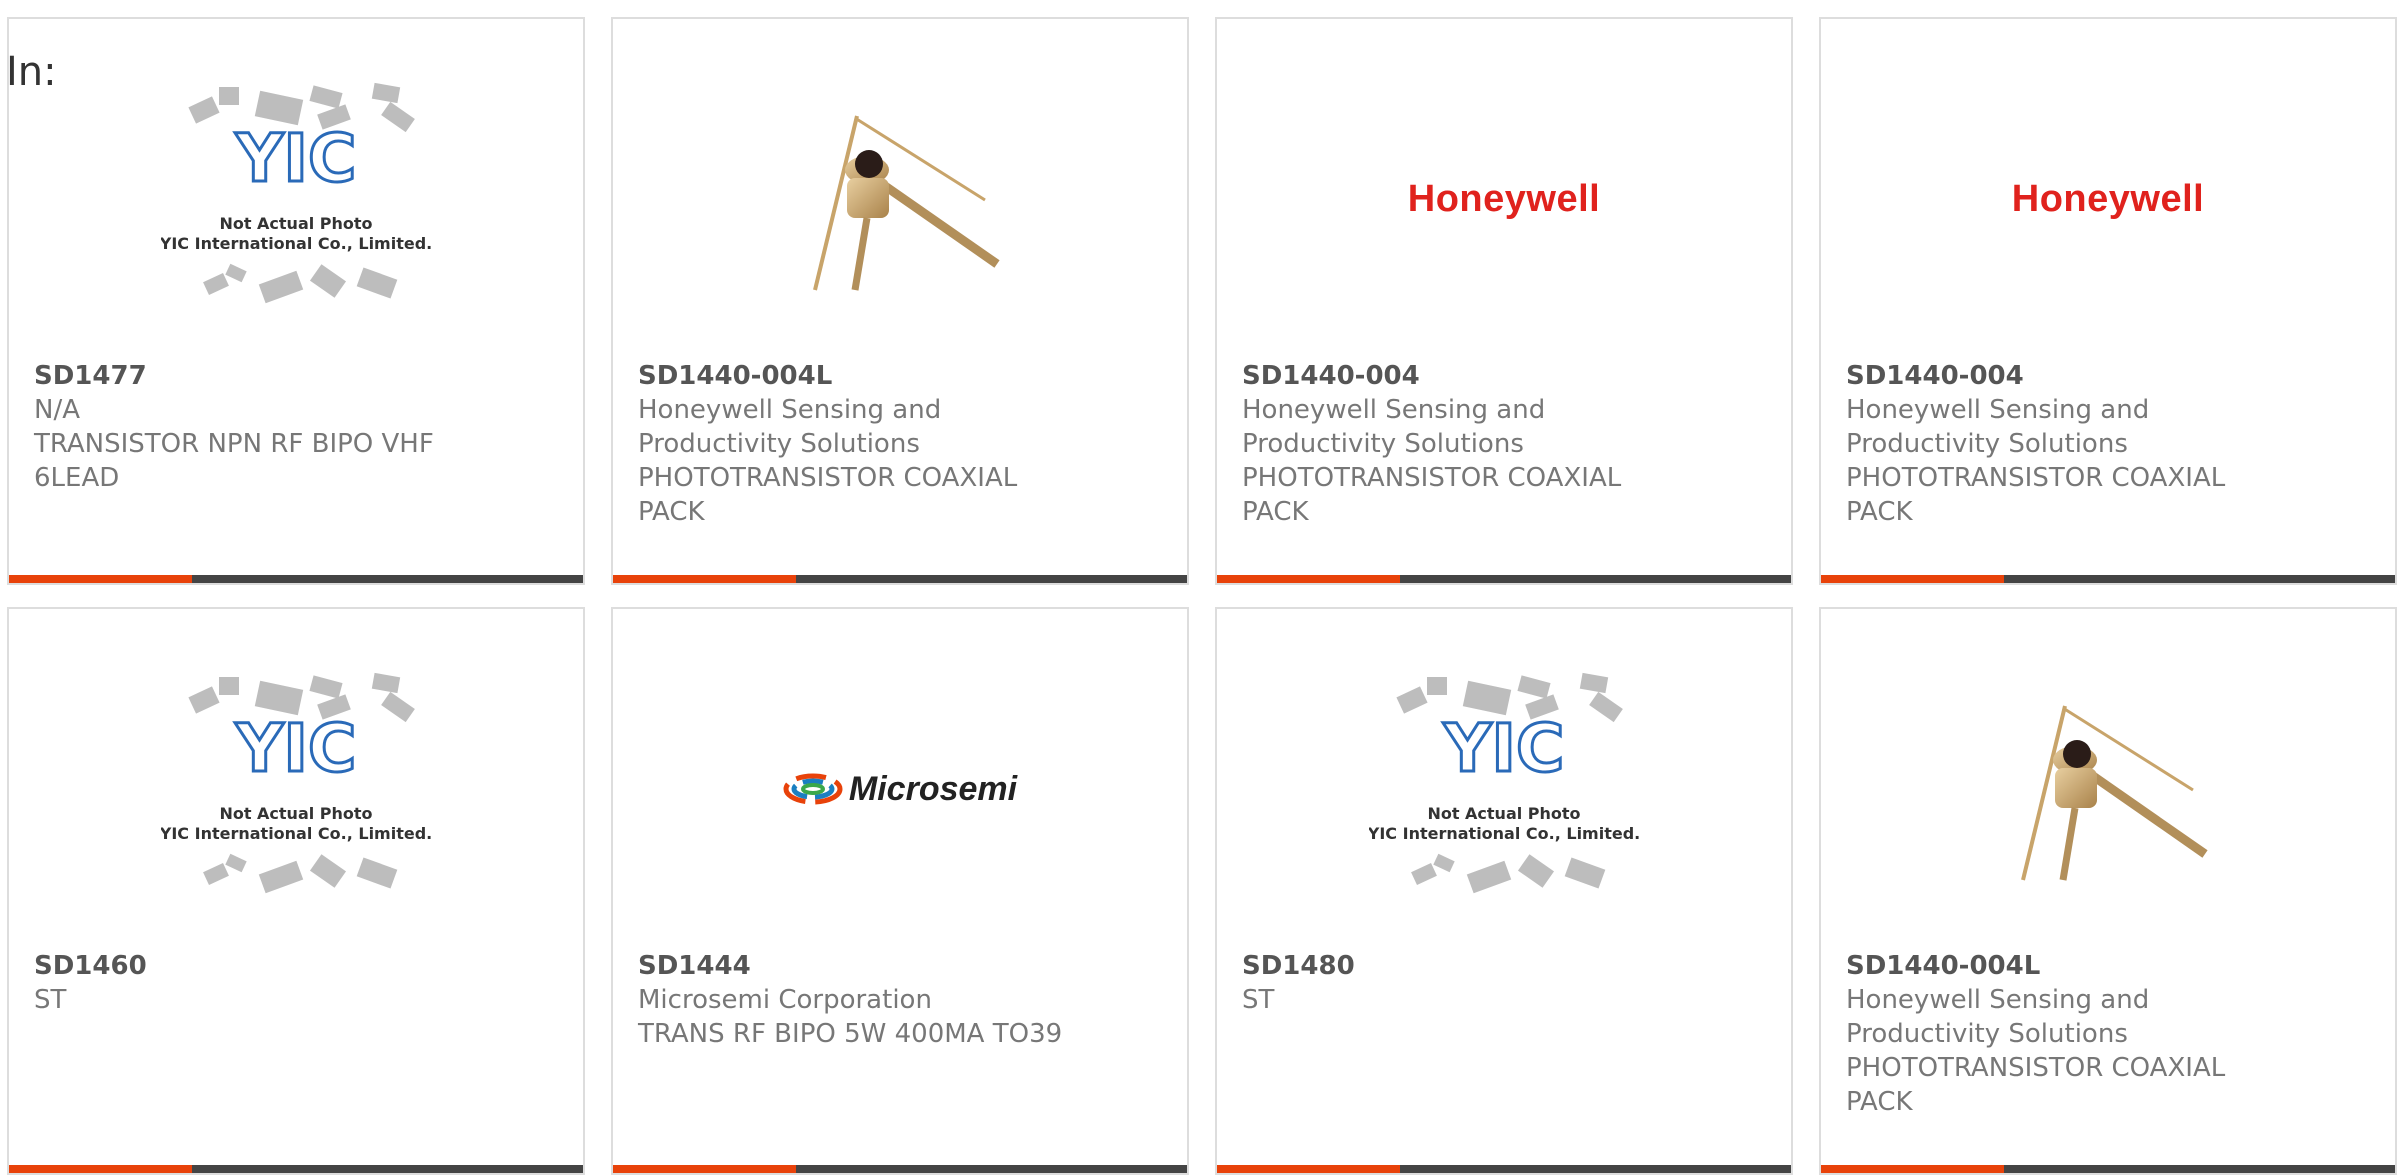  I want to click on part-number-link: SD1477, so click(254, 376).